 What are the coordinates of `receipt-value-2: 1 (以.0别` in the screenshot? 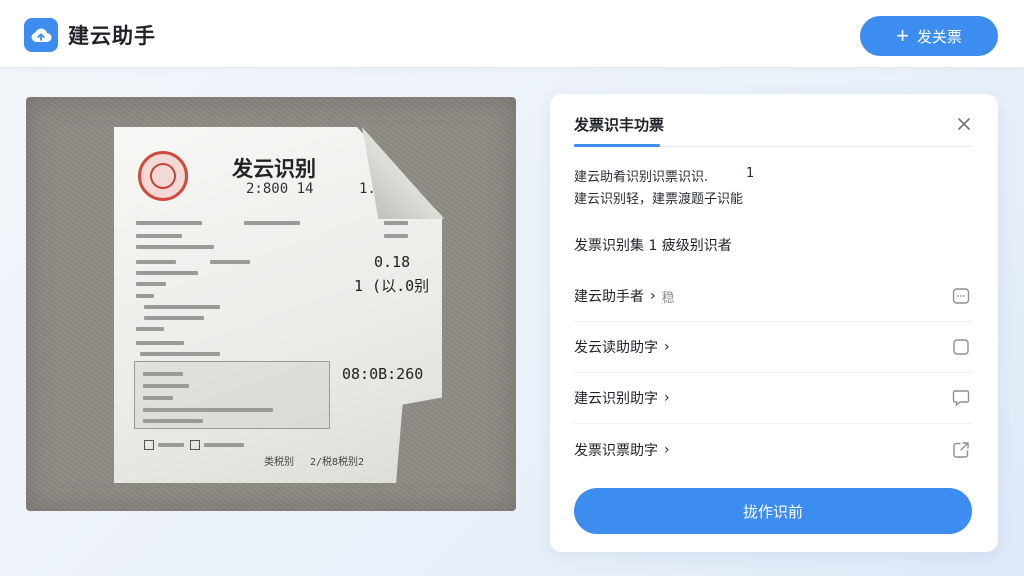 It's located at (392, 286).